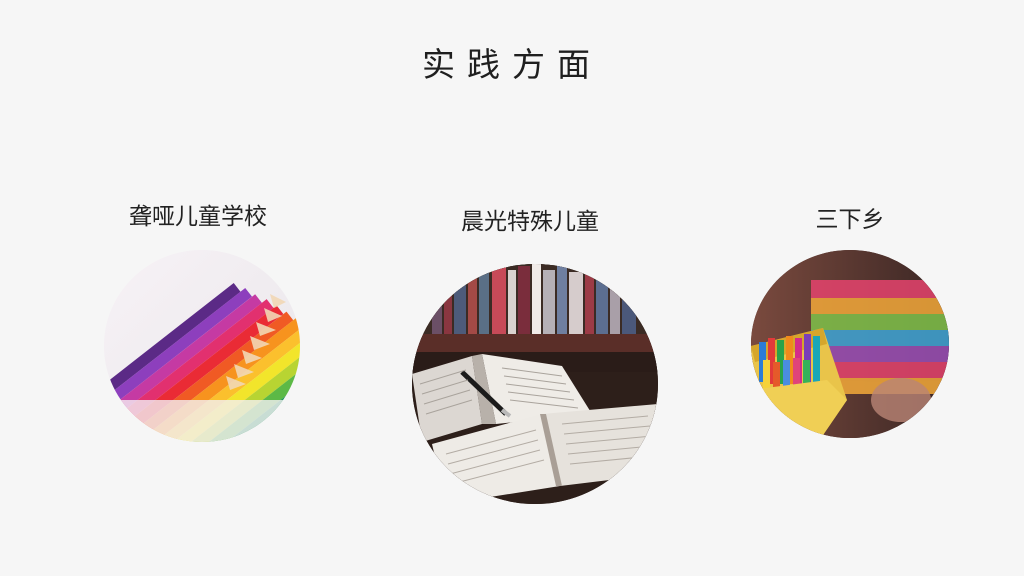  I want to click on open-books-image, so click(535, 384).